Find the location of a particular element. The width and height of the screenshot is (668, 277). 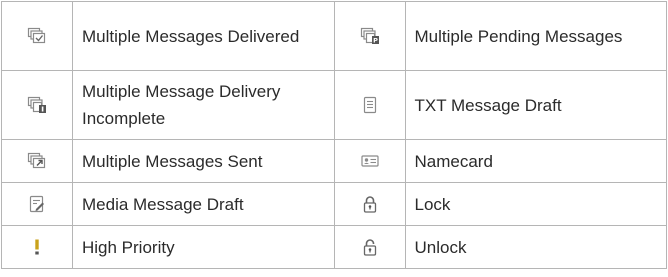

lock-icon is located at coordinates (370, 204).